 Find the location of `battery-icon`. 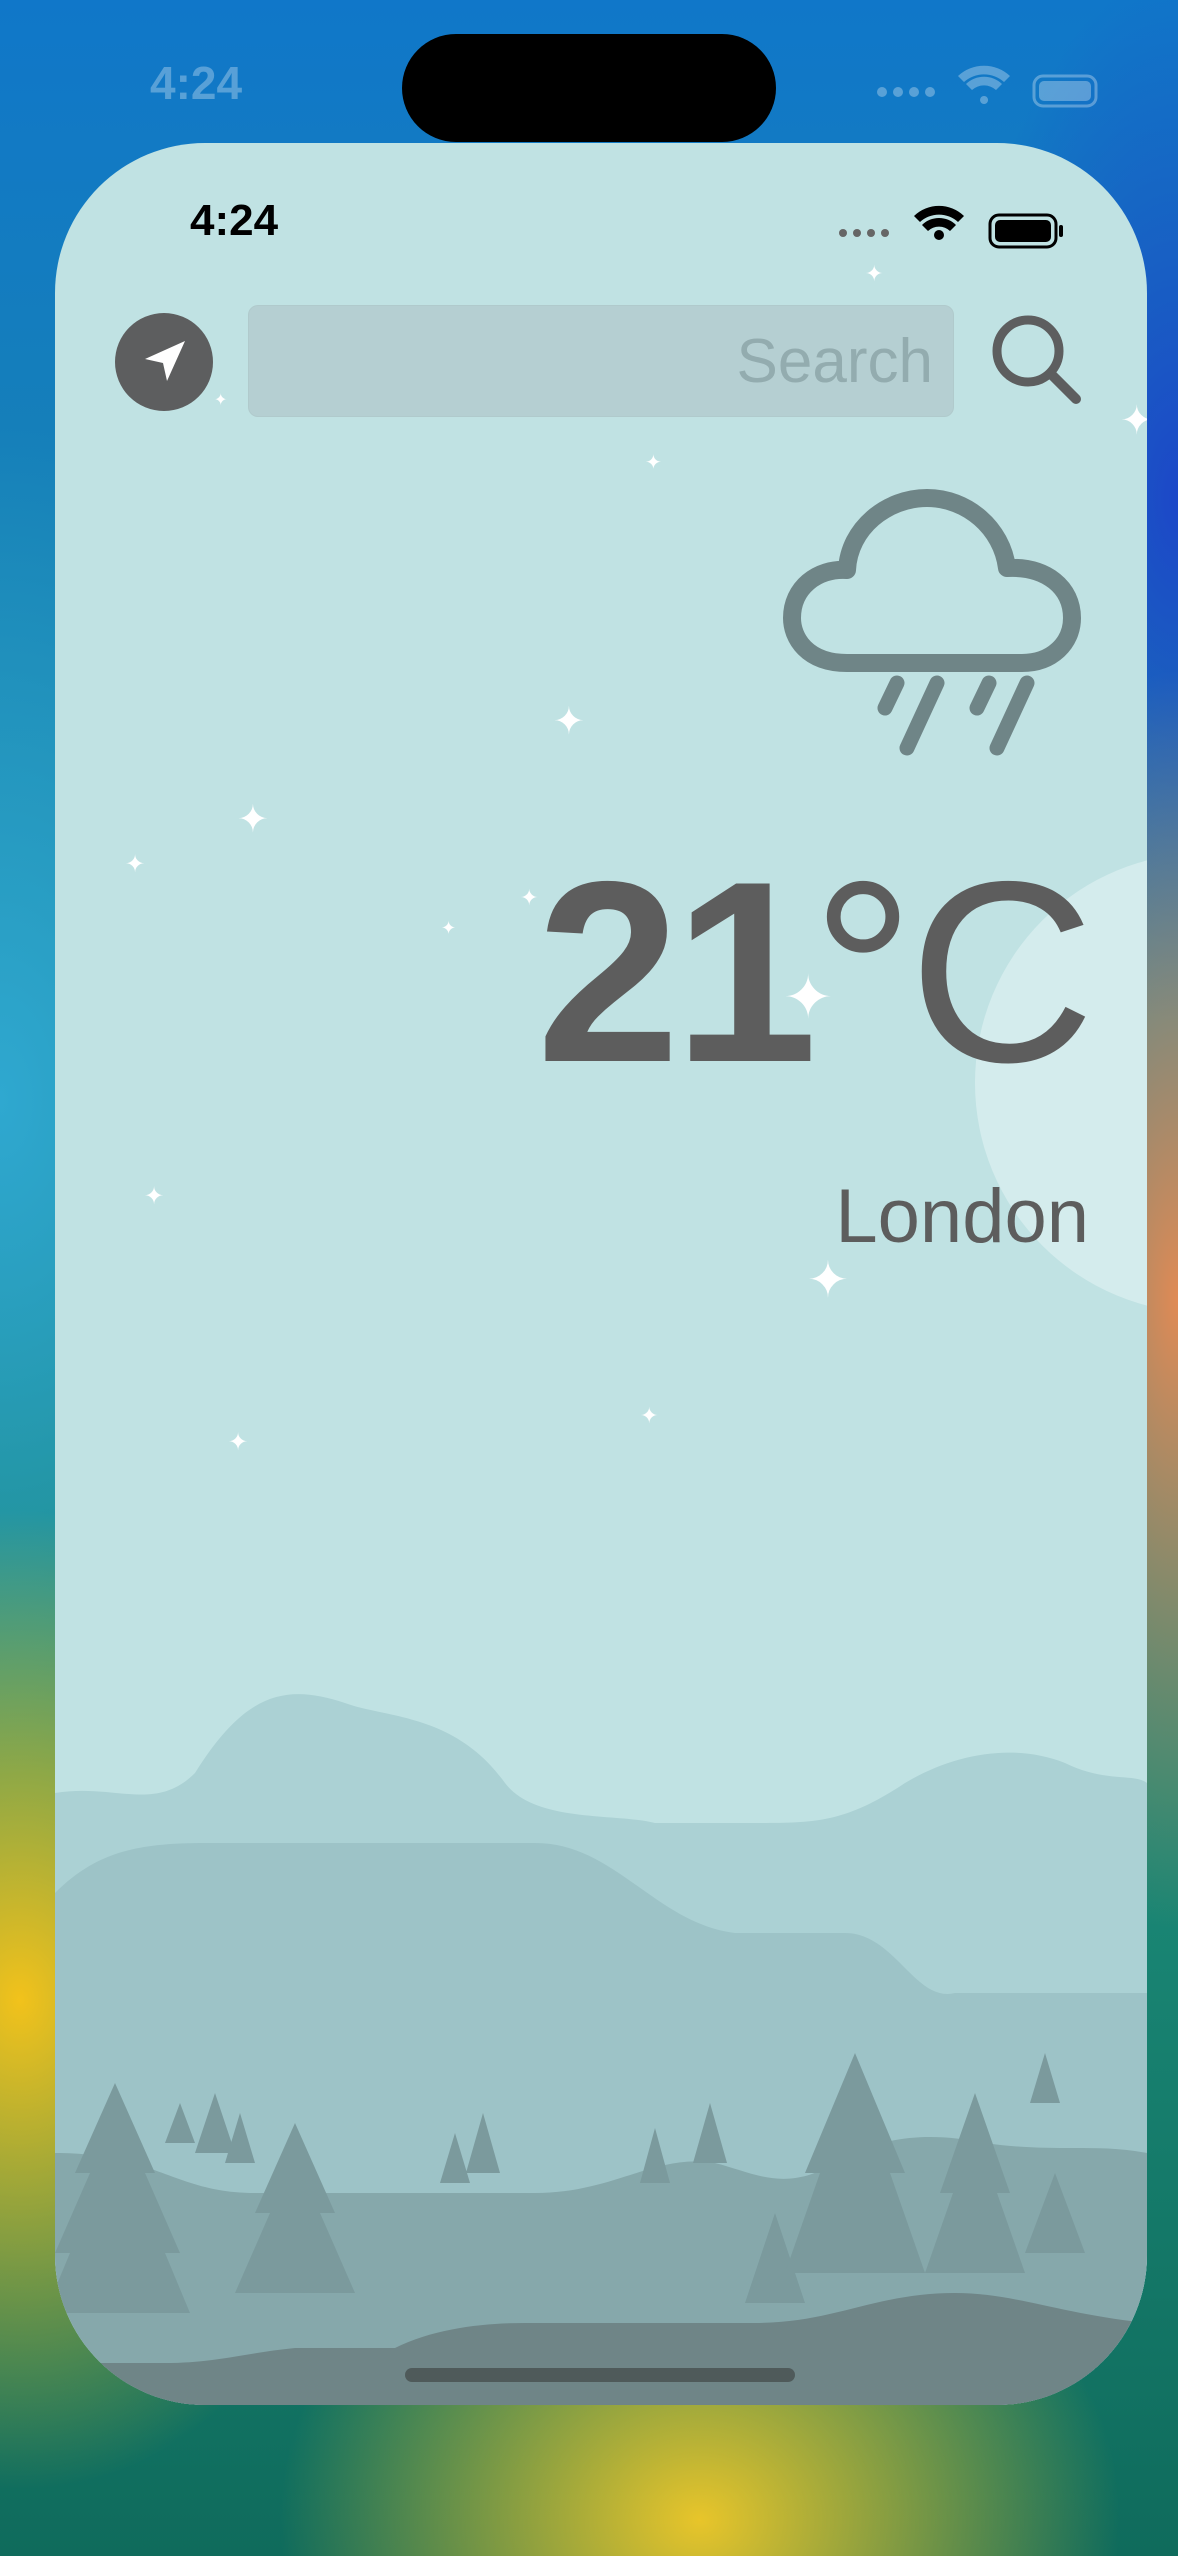

battery-icon is located at coordinates (1025, 231).